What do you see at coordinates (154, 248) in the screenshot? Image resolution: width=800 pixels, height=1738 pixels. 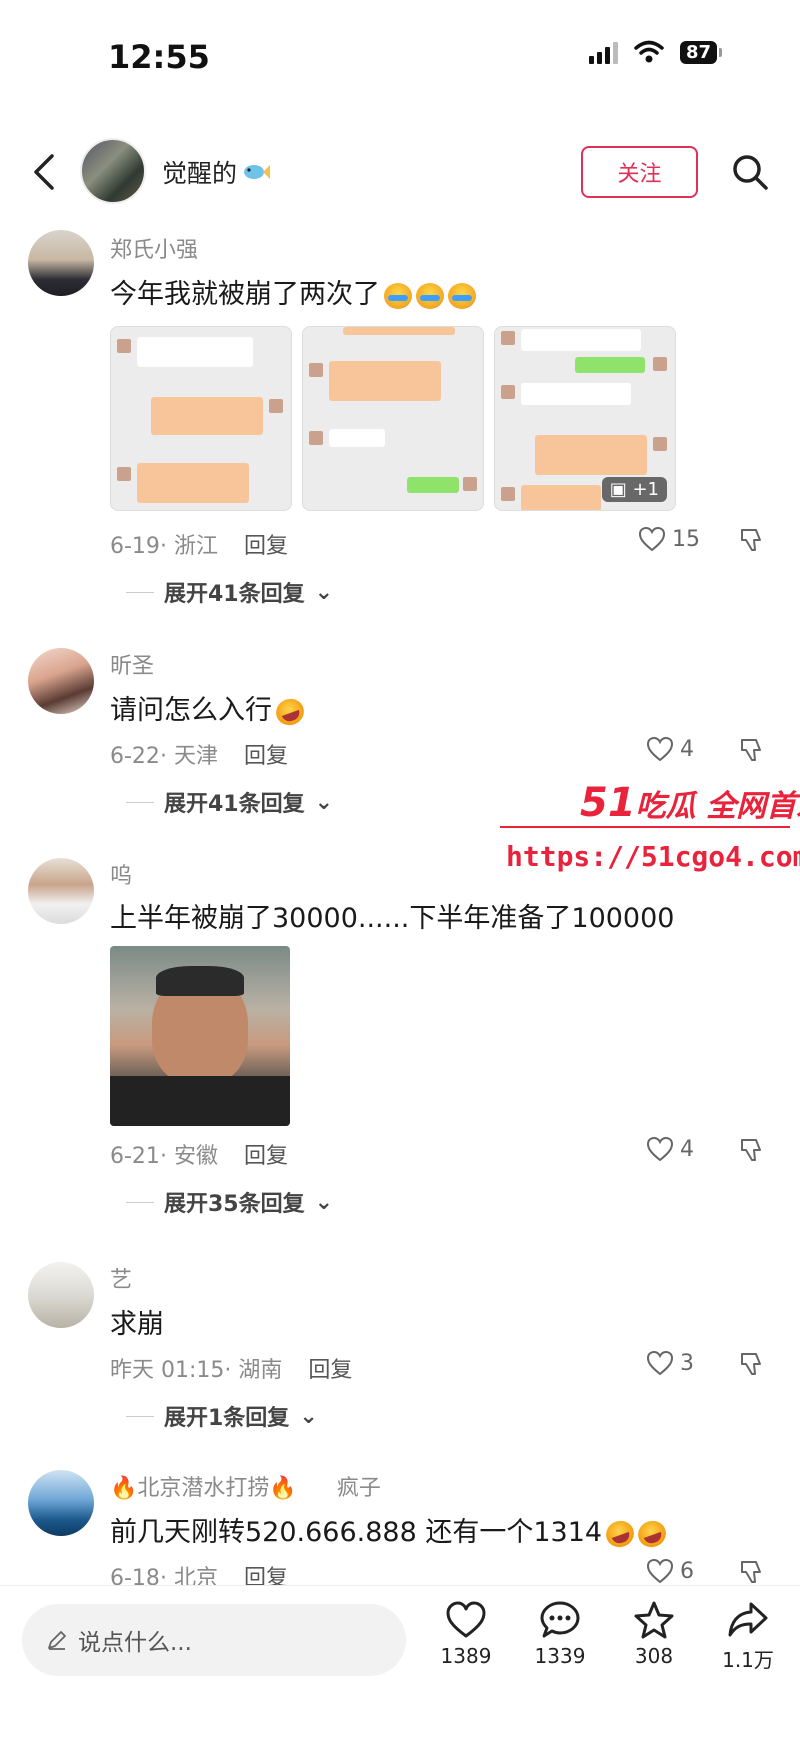 I see `commenter-name: 郑氏小强` at bounding box center [154, 248].